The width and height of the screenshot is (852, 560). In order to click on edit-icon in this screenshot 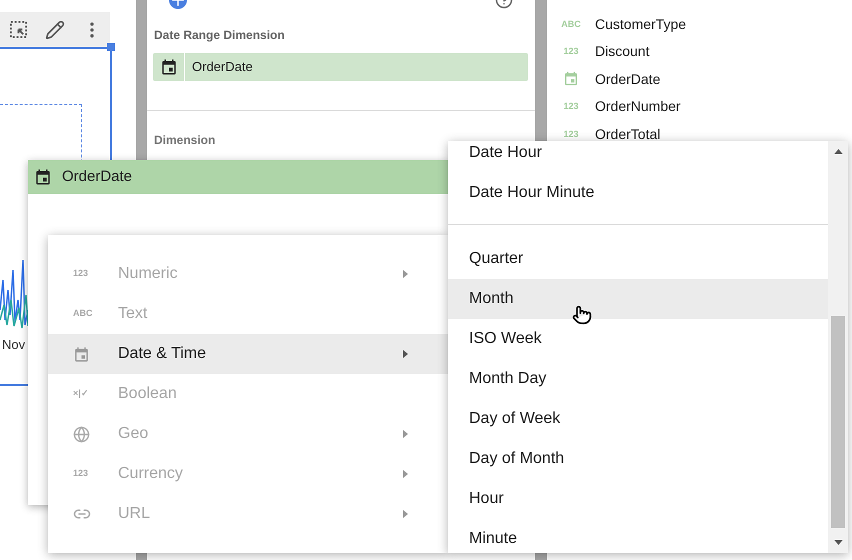, I will do `click(54, 30)`.